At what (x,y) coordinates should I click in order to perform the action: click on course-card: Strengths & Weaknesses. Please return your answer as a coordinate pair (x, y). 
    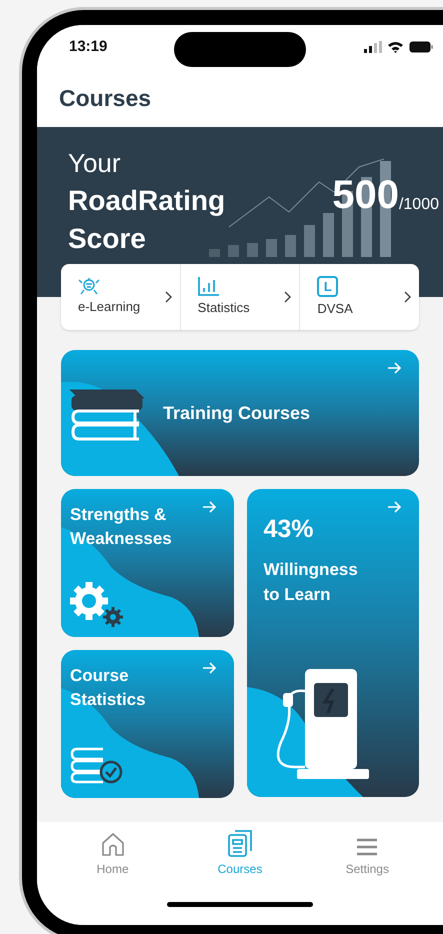
    Looking at the image, I should click on (147, 563).